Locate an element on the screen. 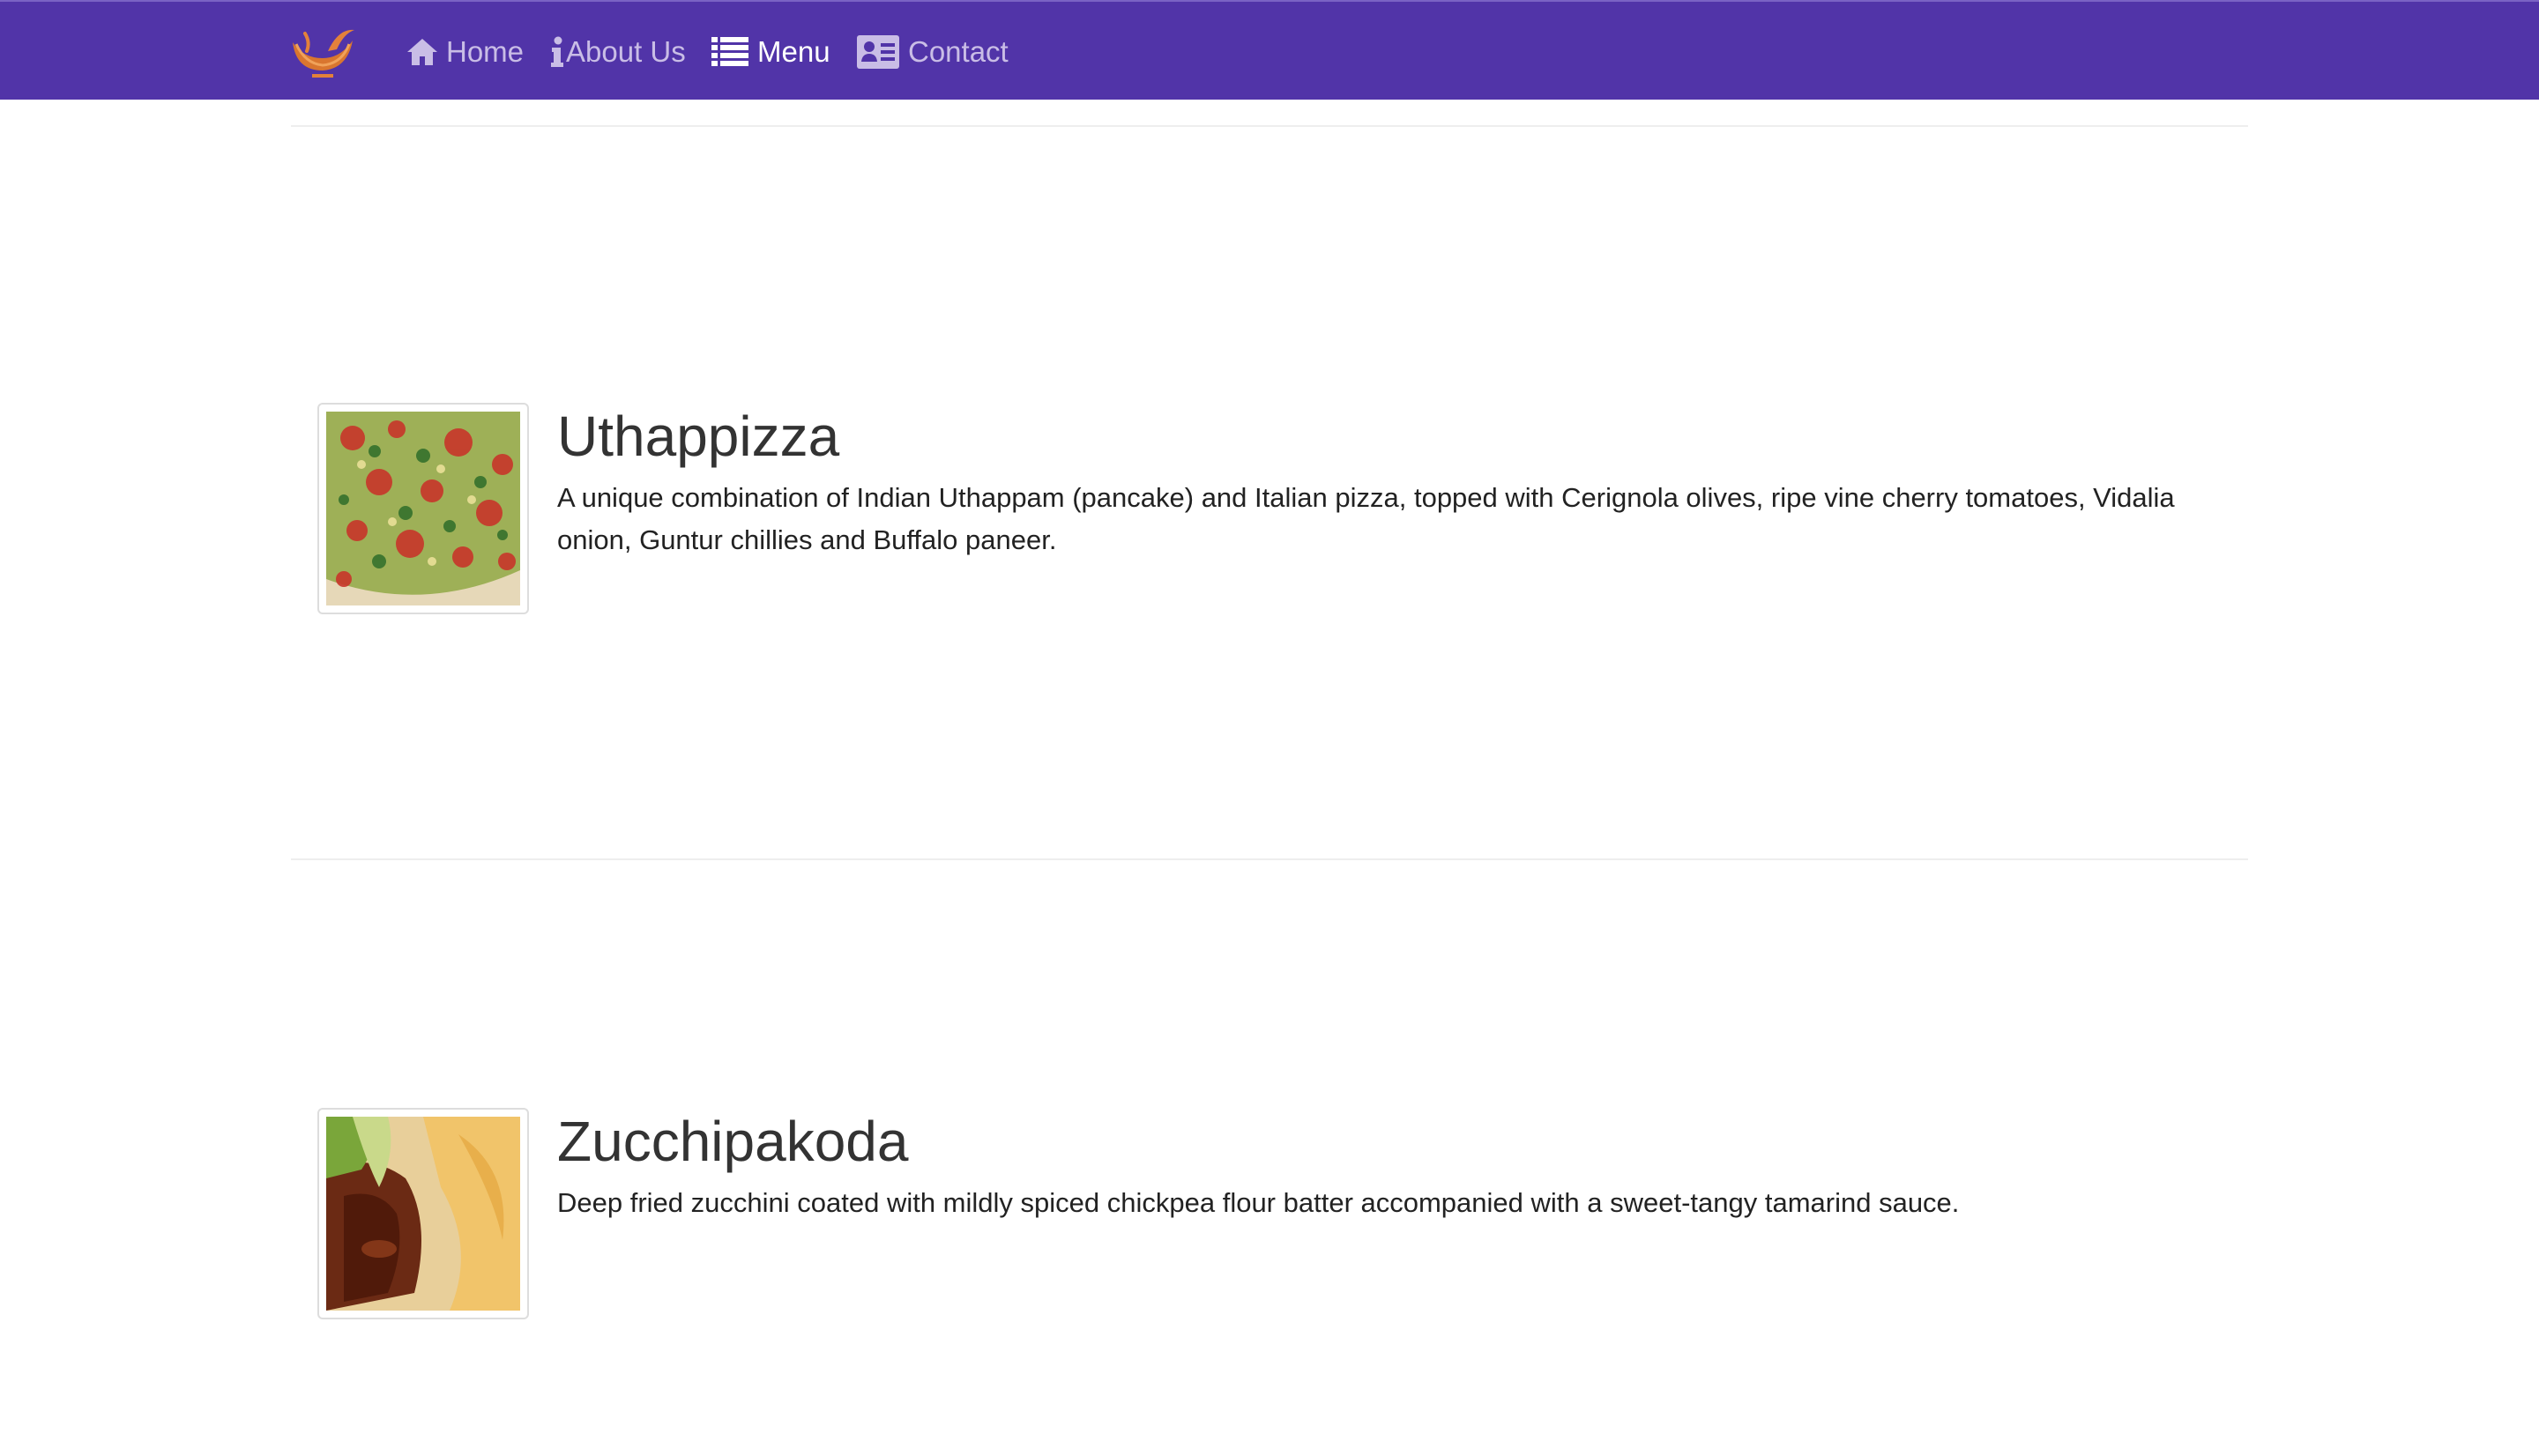 The height and width of the screenshot is (1456, 2539). info-icon is located at coordinates (557, 52).